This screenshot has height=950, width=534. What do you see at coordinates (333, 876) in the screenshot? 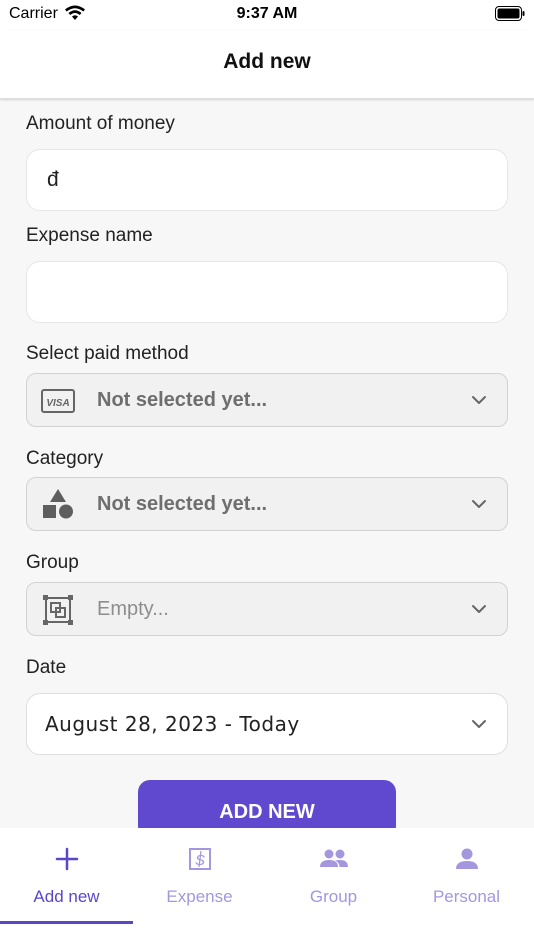
I see `tab-group: Group` at bounding box center [333, 876].